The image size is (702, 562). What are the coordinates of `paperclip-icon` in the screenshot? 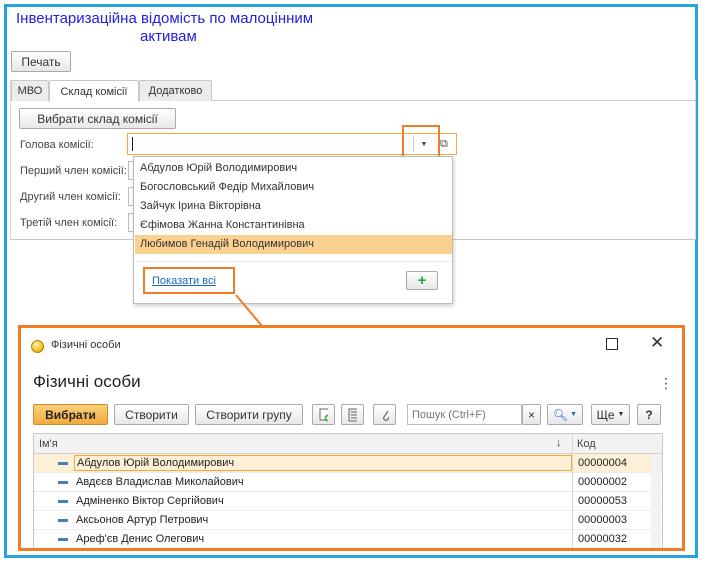 It's located at (386, 415).